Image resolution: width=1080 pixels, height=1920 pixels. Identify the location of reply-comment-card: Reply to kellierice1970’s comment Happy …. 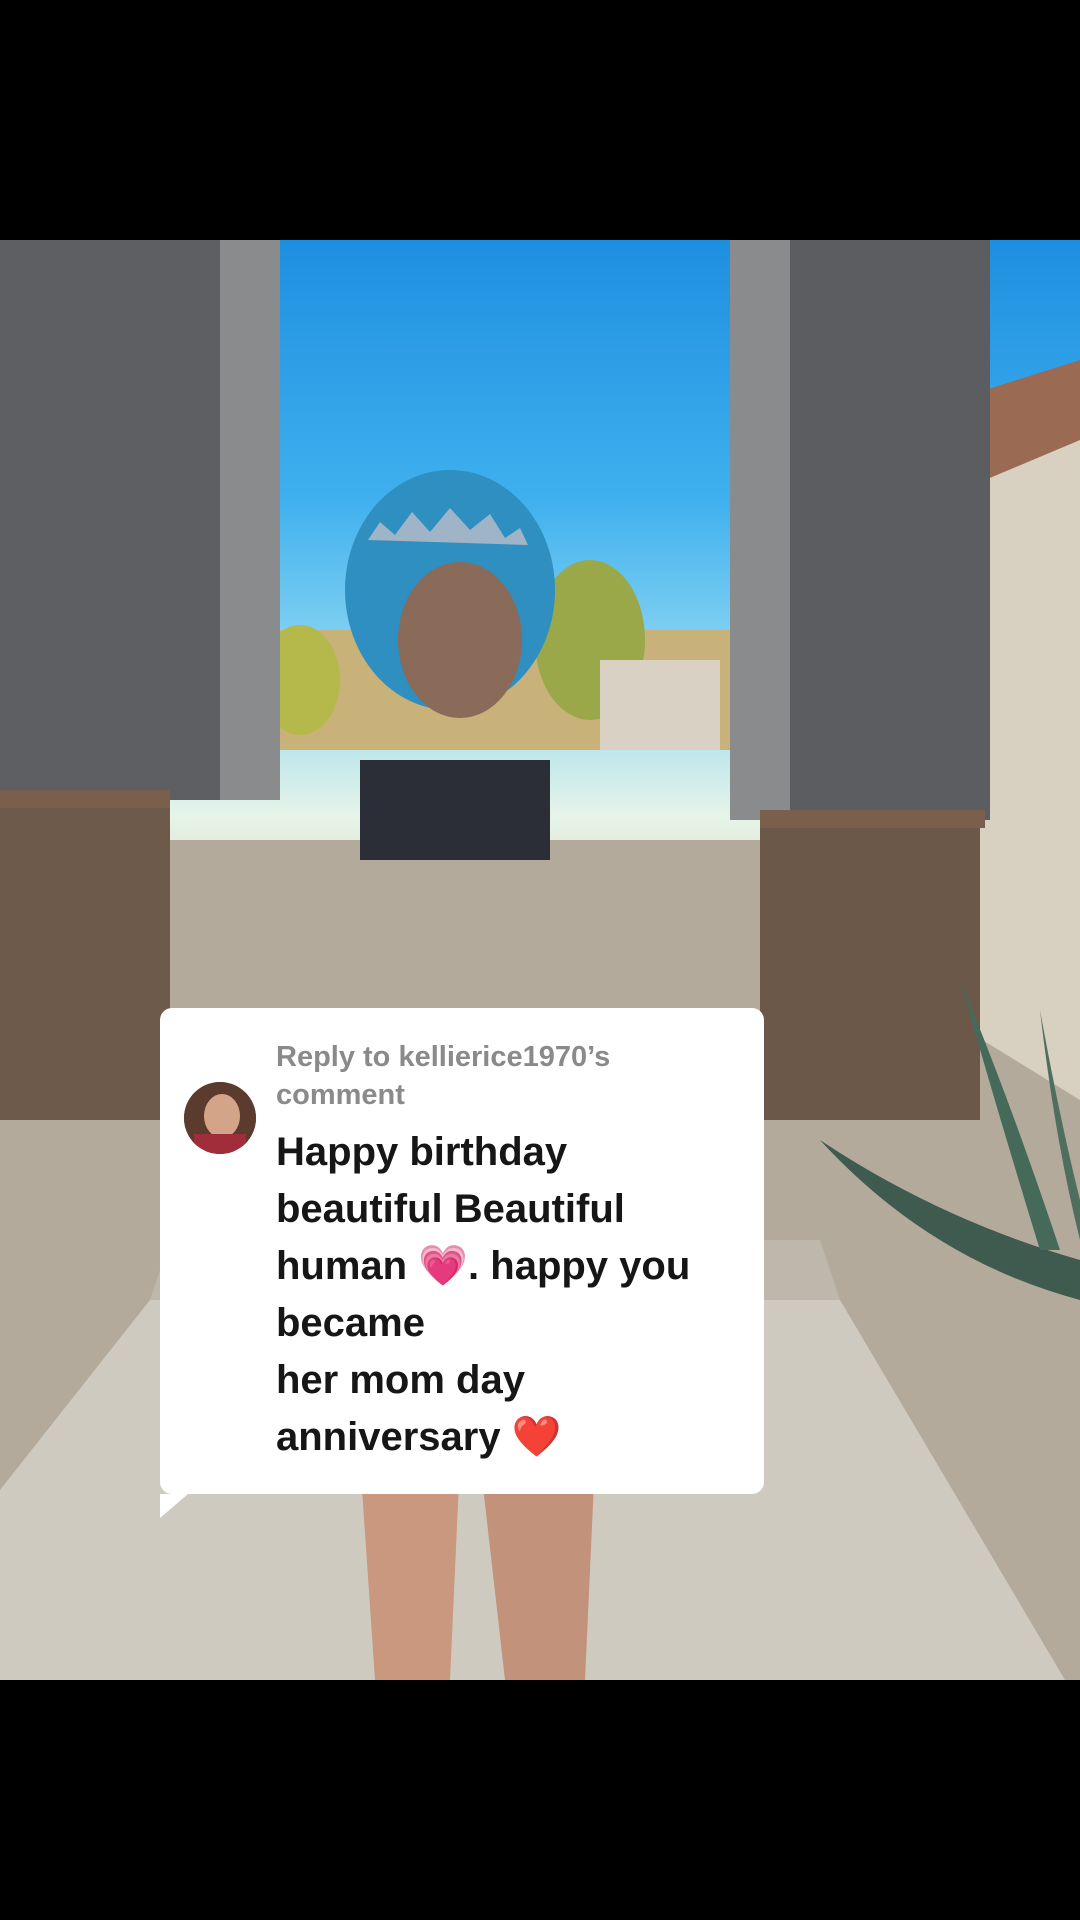
(462, 1263).